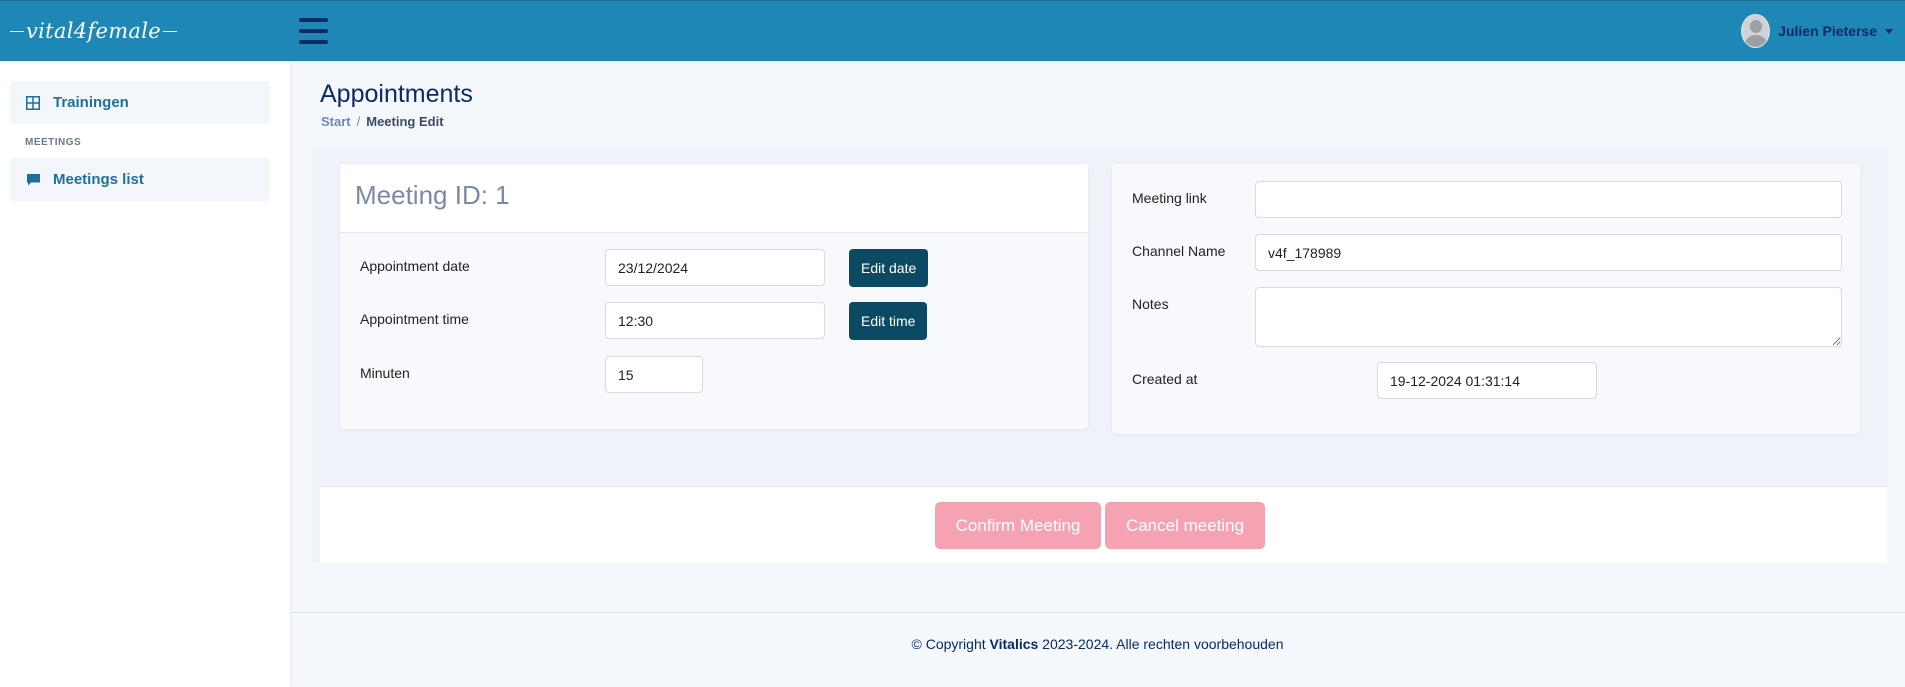  I want to click on meeting-link-label: Meeting link, so click(1169, 198).